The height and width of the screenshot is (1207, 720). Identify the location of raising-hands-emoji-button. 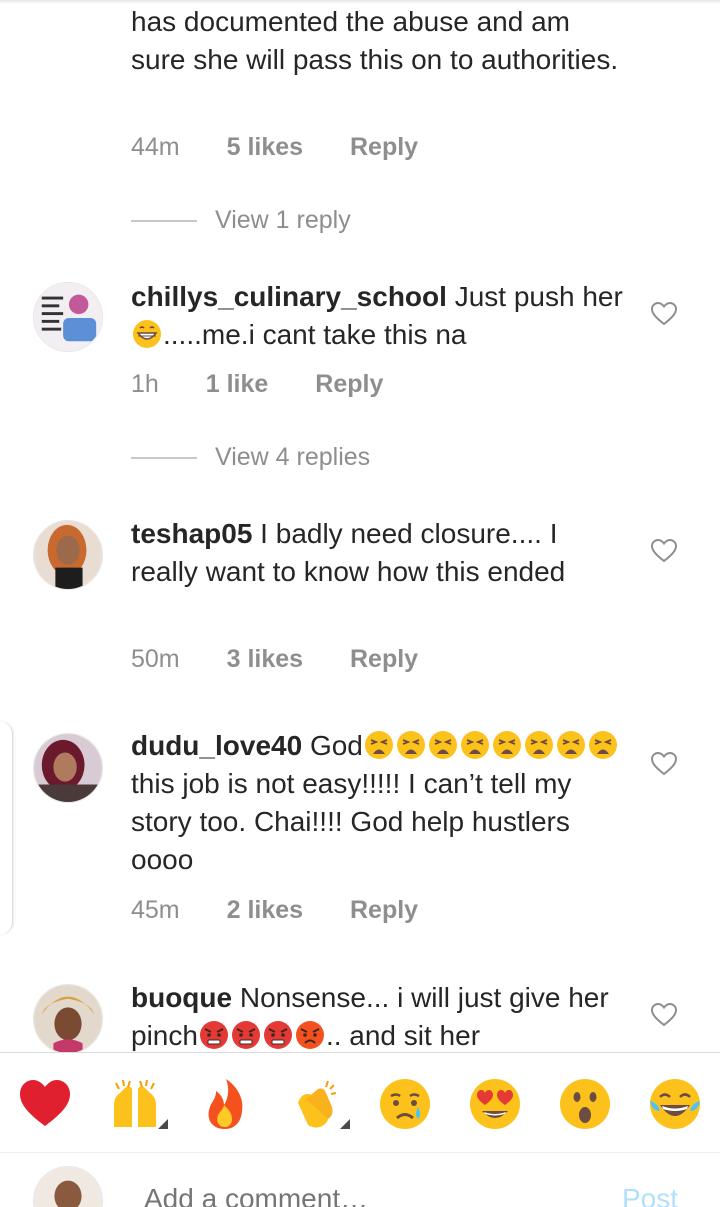
(138, 1104).